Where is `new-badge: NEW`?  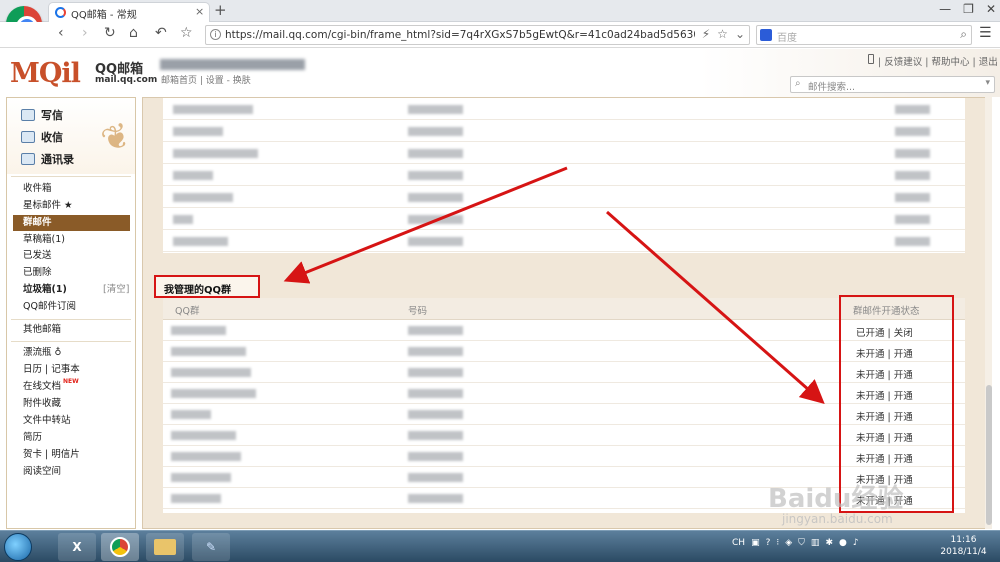 new-badge: NEW is located at coordinates (71, 381).